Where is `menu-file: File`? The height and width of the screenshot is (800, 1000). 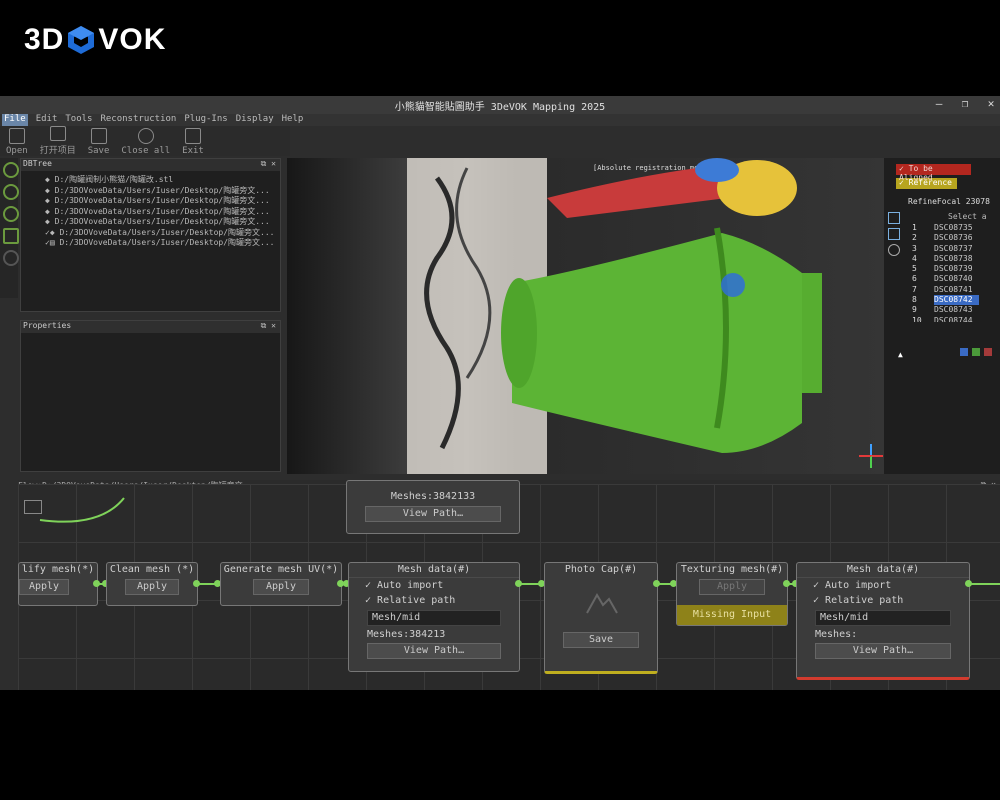
menu-file: File is located at coordinates (15, 120).